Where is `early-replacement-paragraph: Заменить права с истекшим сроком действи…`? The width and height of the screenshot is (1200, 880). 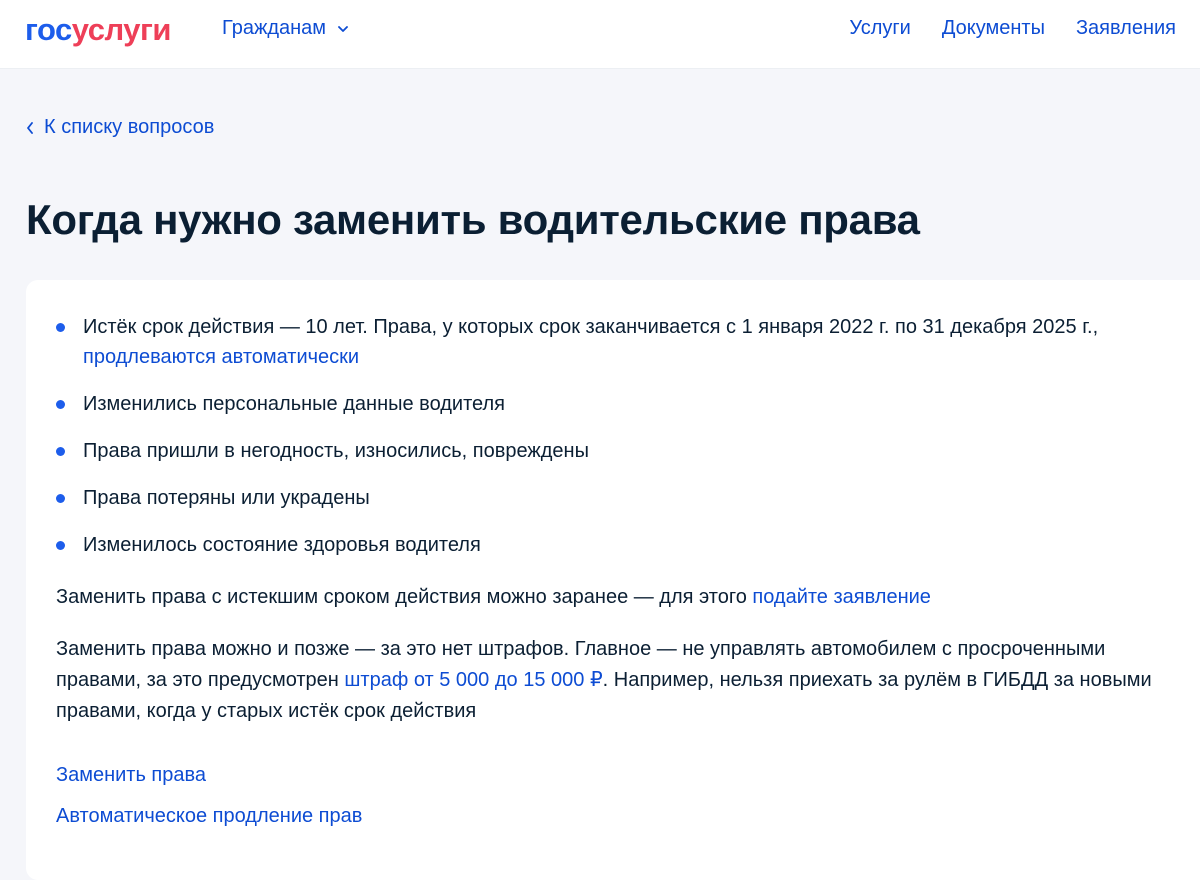
early-replacement-paragraph: Заменить права с истекшим сроком действи… is located at coordinates (611, 597).